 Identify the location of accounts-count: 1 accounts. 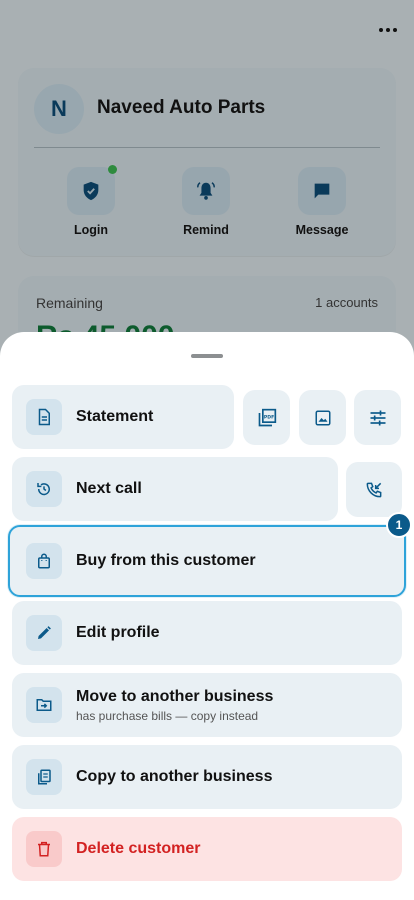
(346, 302).